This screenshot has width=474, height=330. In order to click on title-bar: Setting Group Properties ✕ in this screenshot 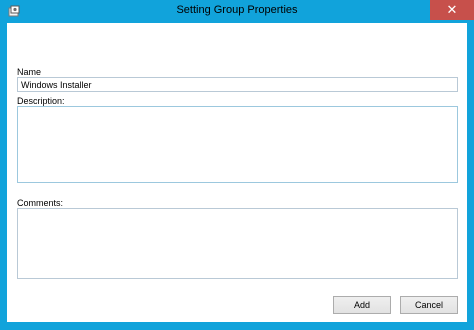, I will do `click(237, 11)`.